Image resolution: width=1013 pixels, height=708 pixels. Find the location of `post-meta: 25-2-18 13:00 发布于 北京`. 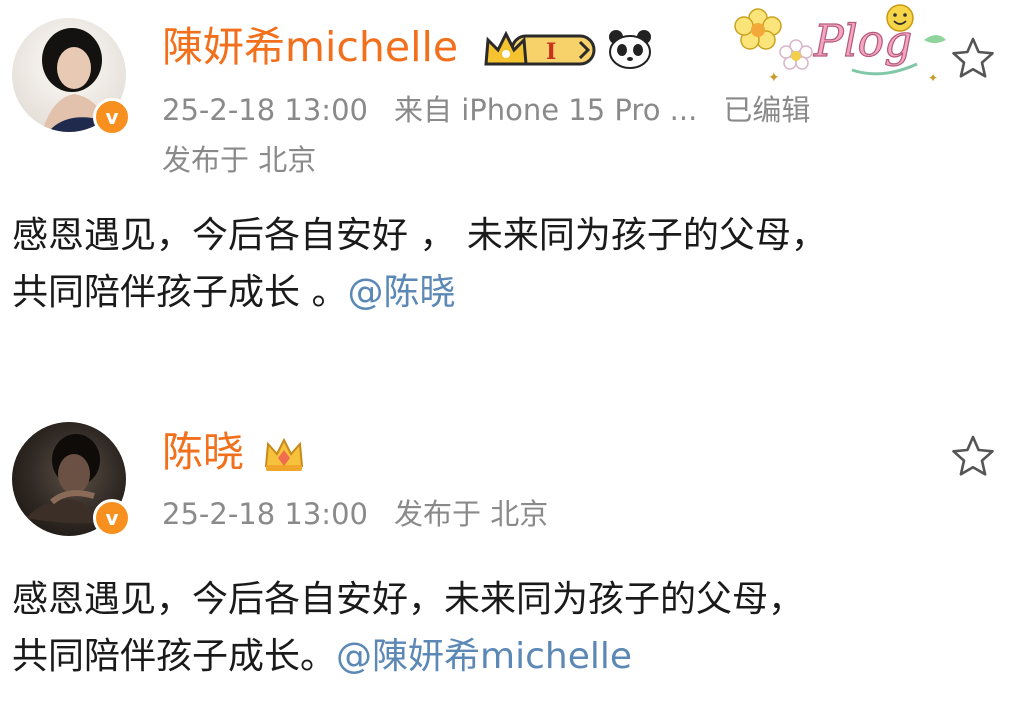

post-meta: 25-2-18 13:00 发布于 北京 is located at coordinates (368, 514).